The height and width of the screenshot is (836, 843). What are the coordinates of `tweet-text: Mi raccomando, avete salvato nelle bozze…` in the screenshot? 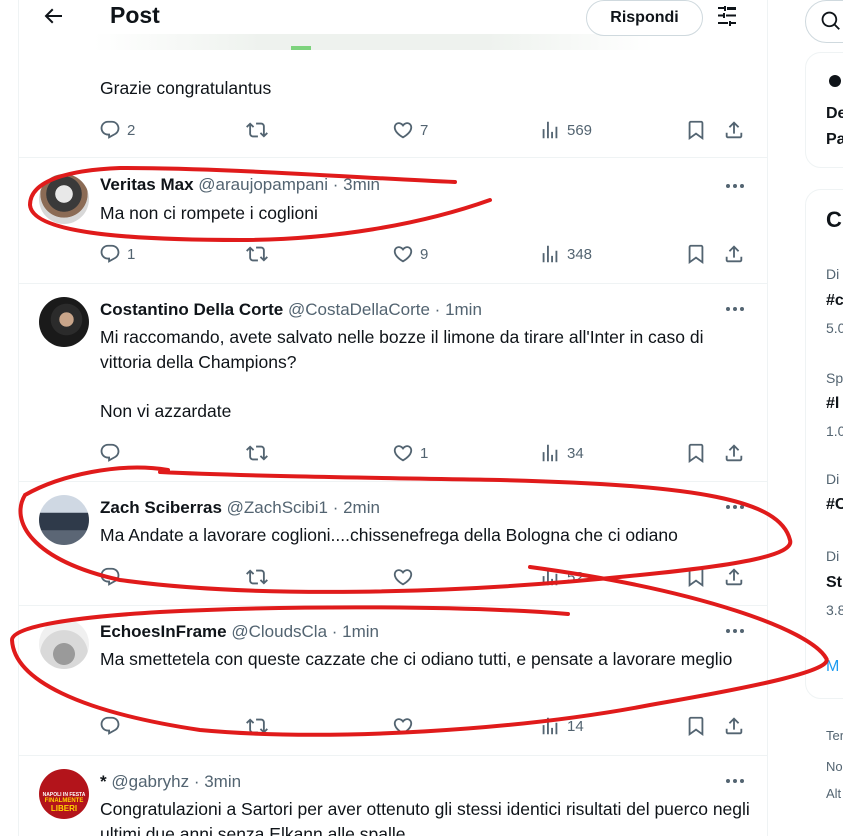 It's located at (402, 374).